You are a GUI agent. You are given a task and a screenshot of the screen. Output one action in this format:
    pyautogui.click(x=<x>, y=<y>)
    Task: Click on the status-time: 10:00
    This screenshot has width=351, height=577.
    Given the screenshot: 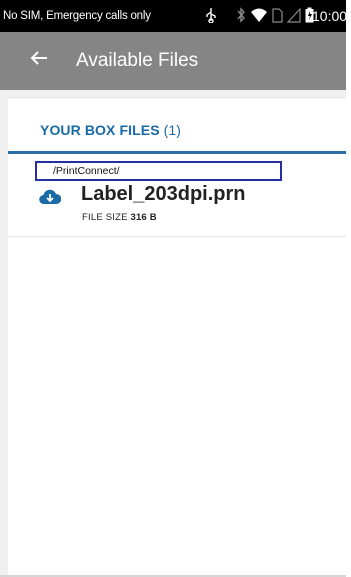 What is the action you would take?
    pyautogui.click(x=329, y=16)
    